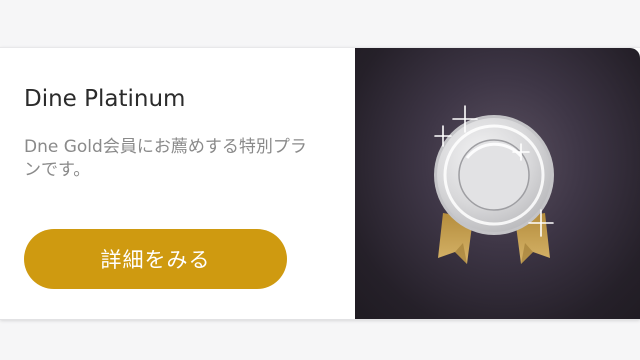  I want to click on platinum-medal-icon, so click(494, 184).